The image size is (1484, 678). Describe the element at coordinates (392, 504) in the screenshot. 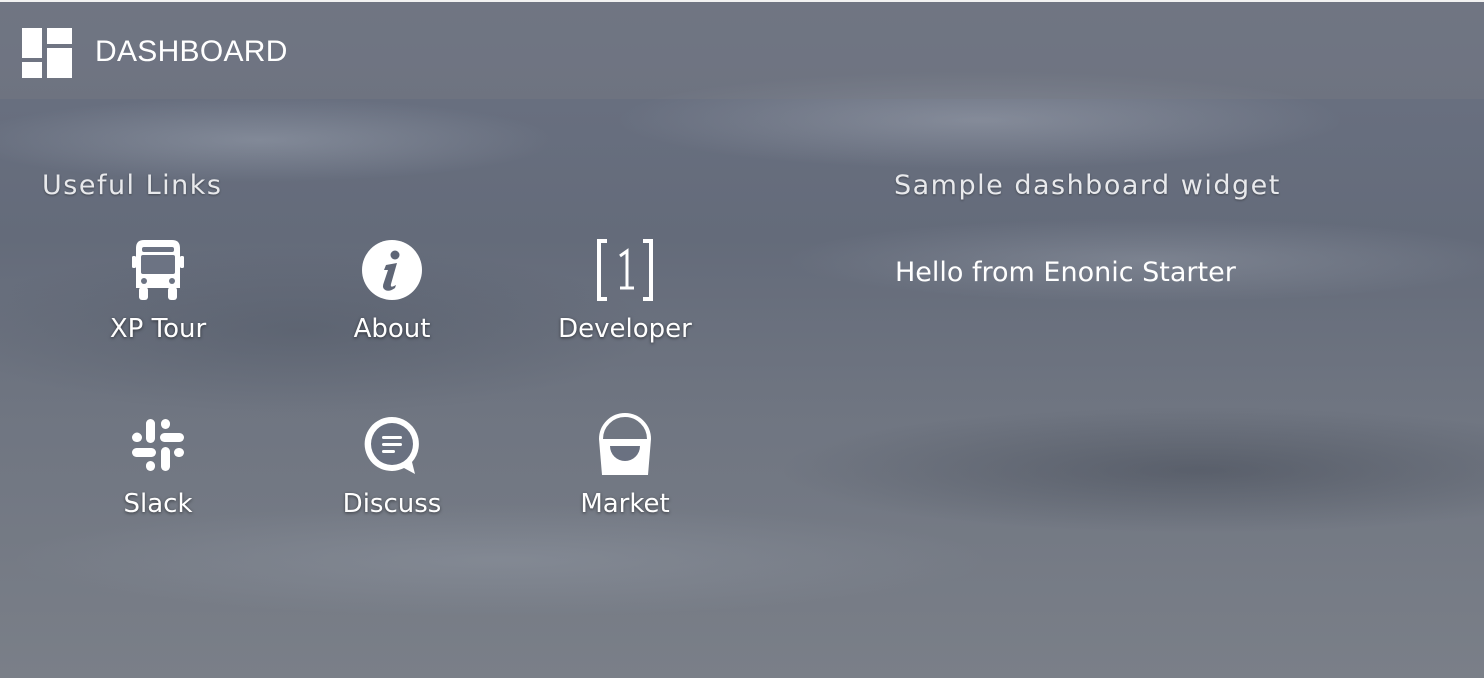

I see `link-label: Discuss` at that location.